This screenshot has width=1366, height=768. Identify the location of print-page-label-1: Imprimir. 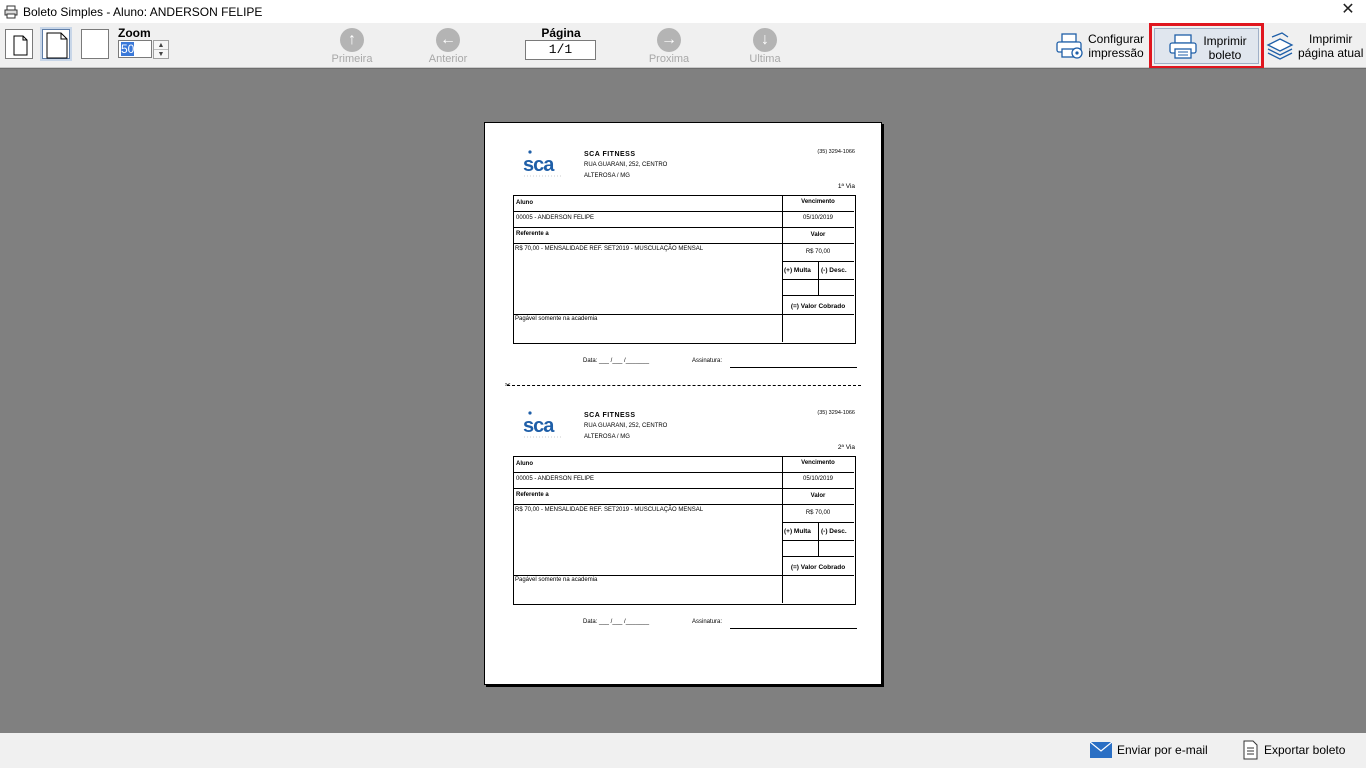
(1331, 38).